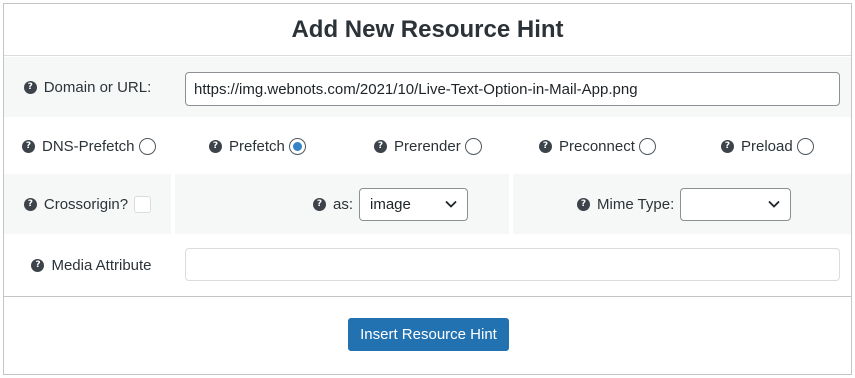 The height and width of the screenshot is (378, 855). I want to click on crossorigin-checkbox, so click(143, 204).